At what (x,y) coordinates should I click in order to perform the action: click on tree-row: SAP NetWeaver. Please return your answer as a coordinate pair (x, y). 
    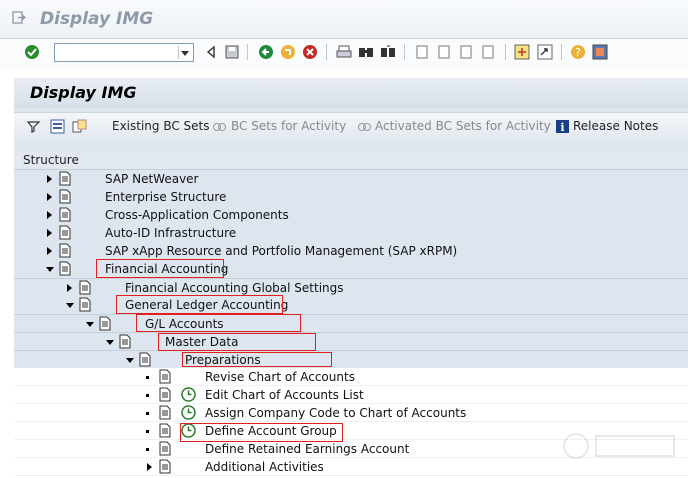
    Looking at the image, I should click on (351, 179).